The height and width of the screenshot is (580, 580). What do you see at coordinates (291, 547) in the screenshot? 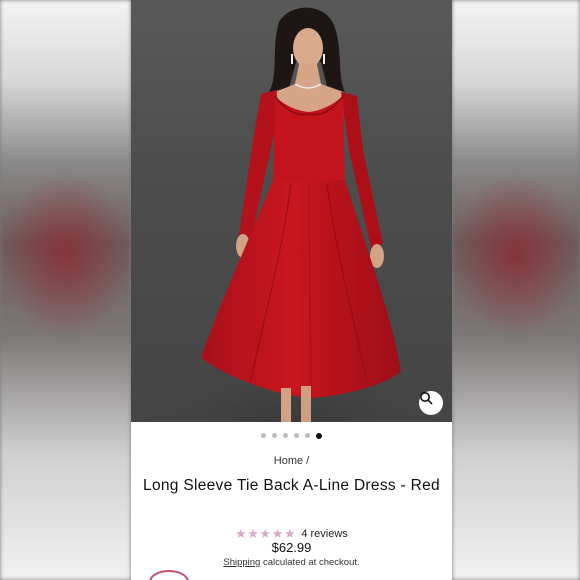
I see `product-price: $62.99` at bounding box center [291, 547].